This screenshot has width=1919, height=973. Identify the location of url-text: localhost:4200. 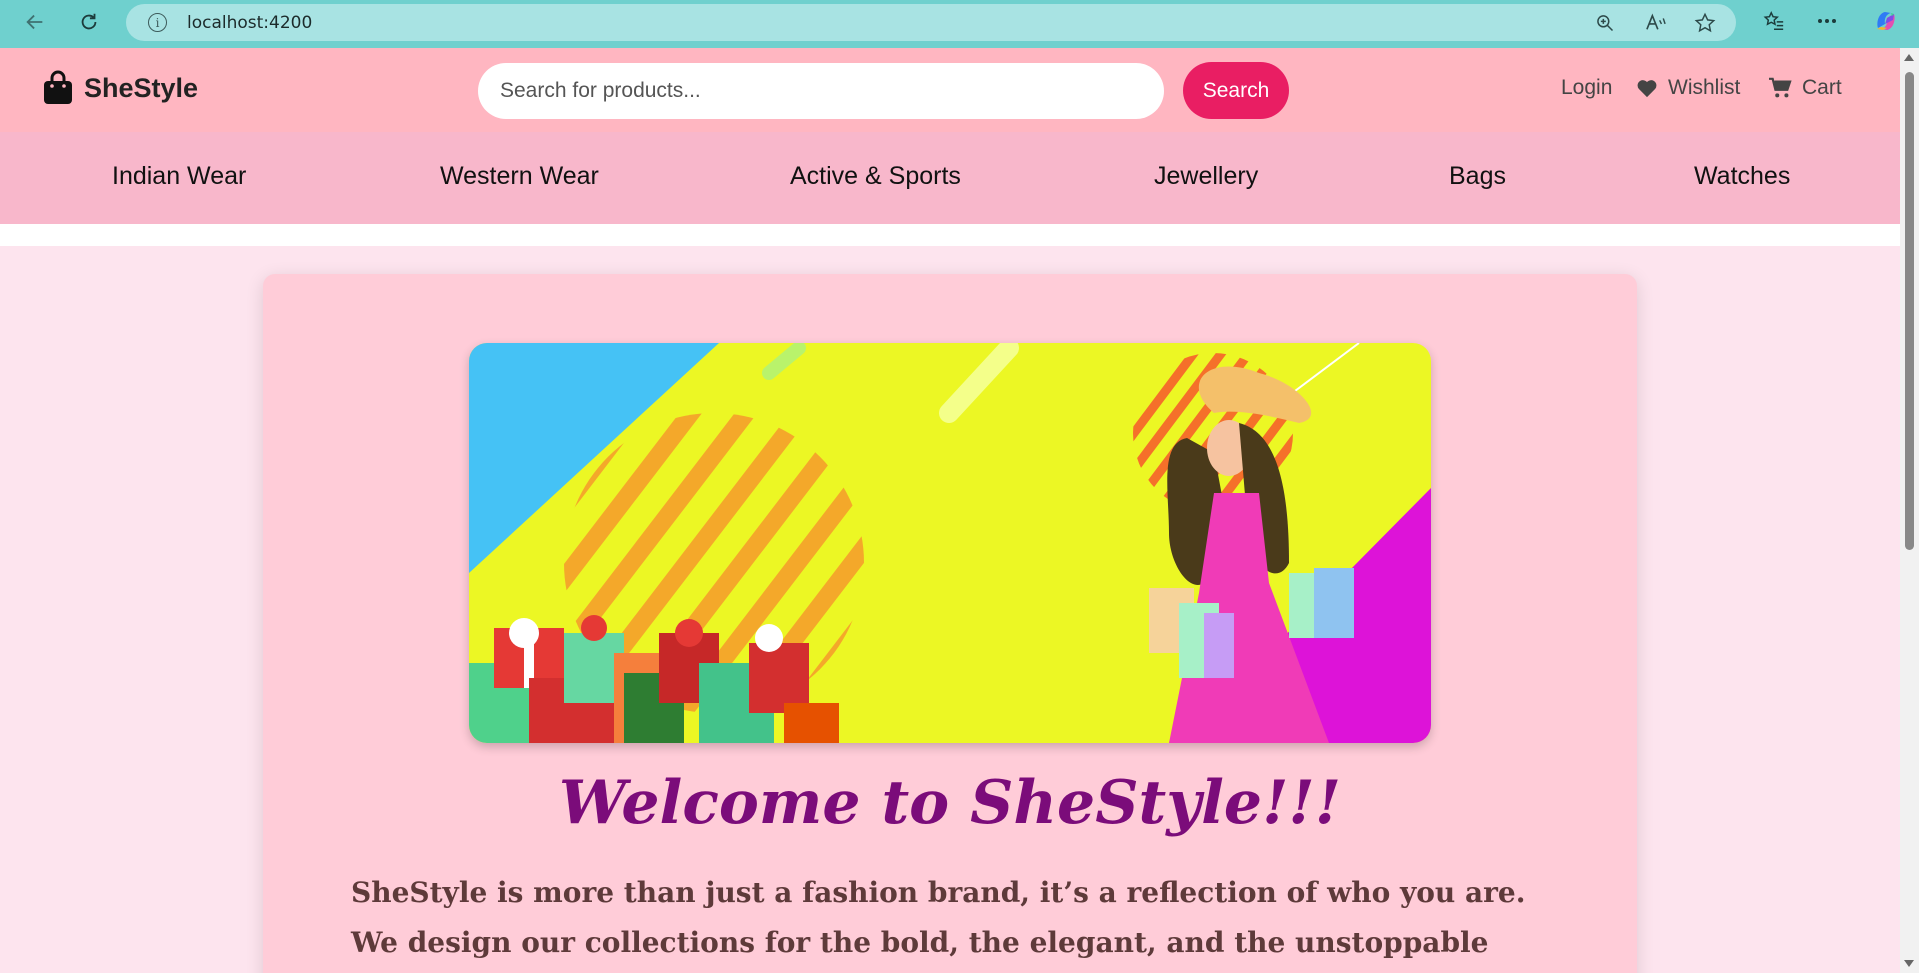
(249, 23).